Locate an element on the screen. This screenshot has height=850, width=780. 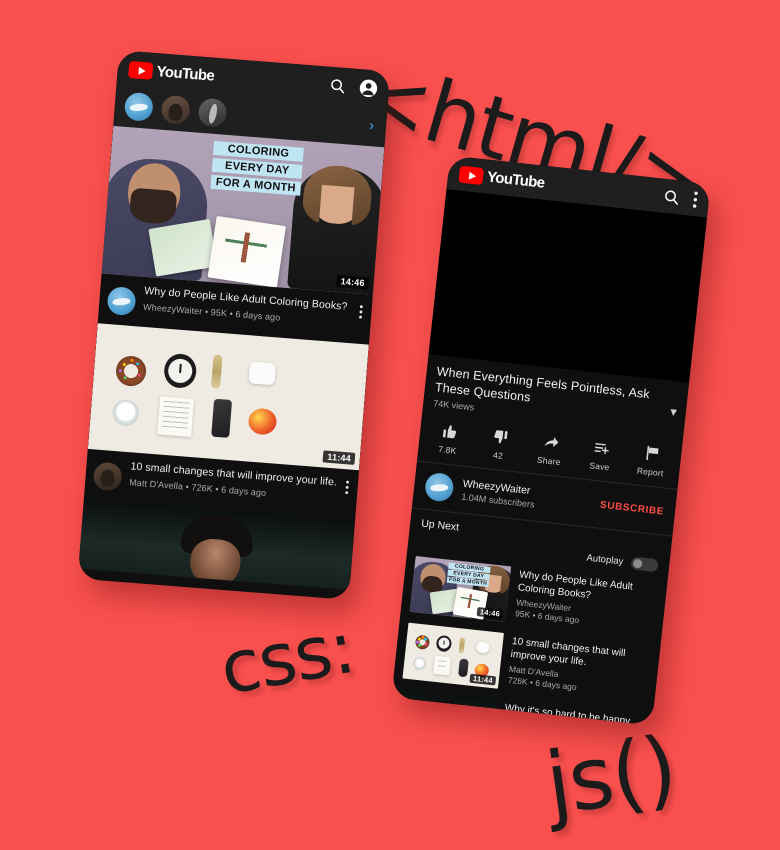
save-label: Save is located at coordinates (599, 466).